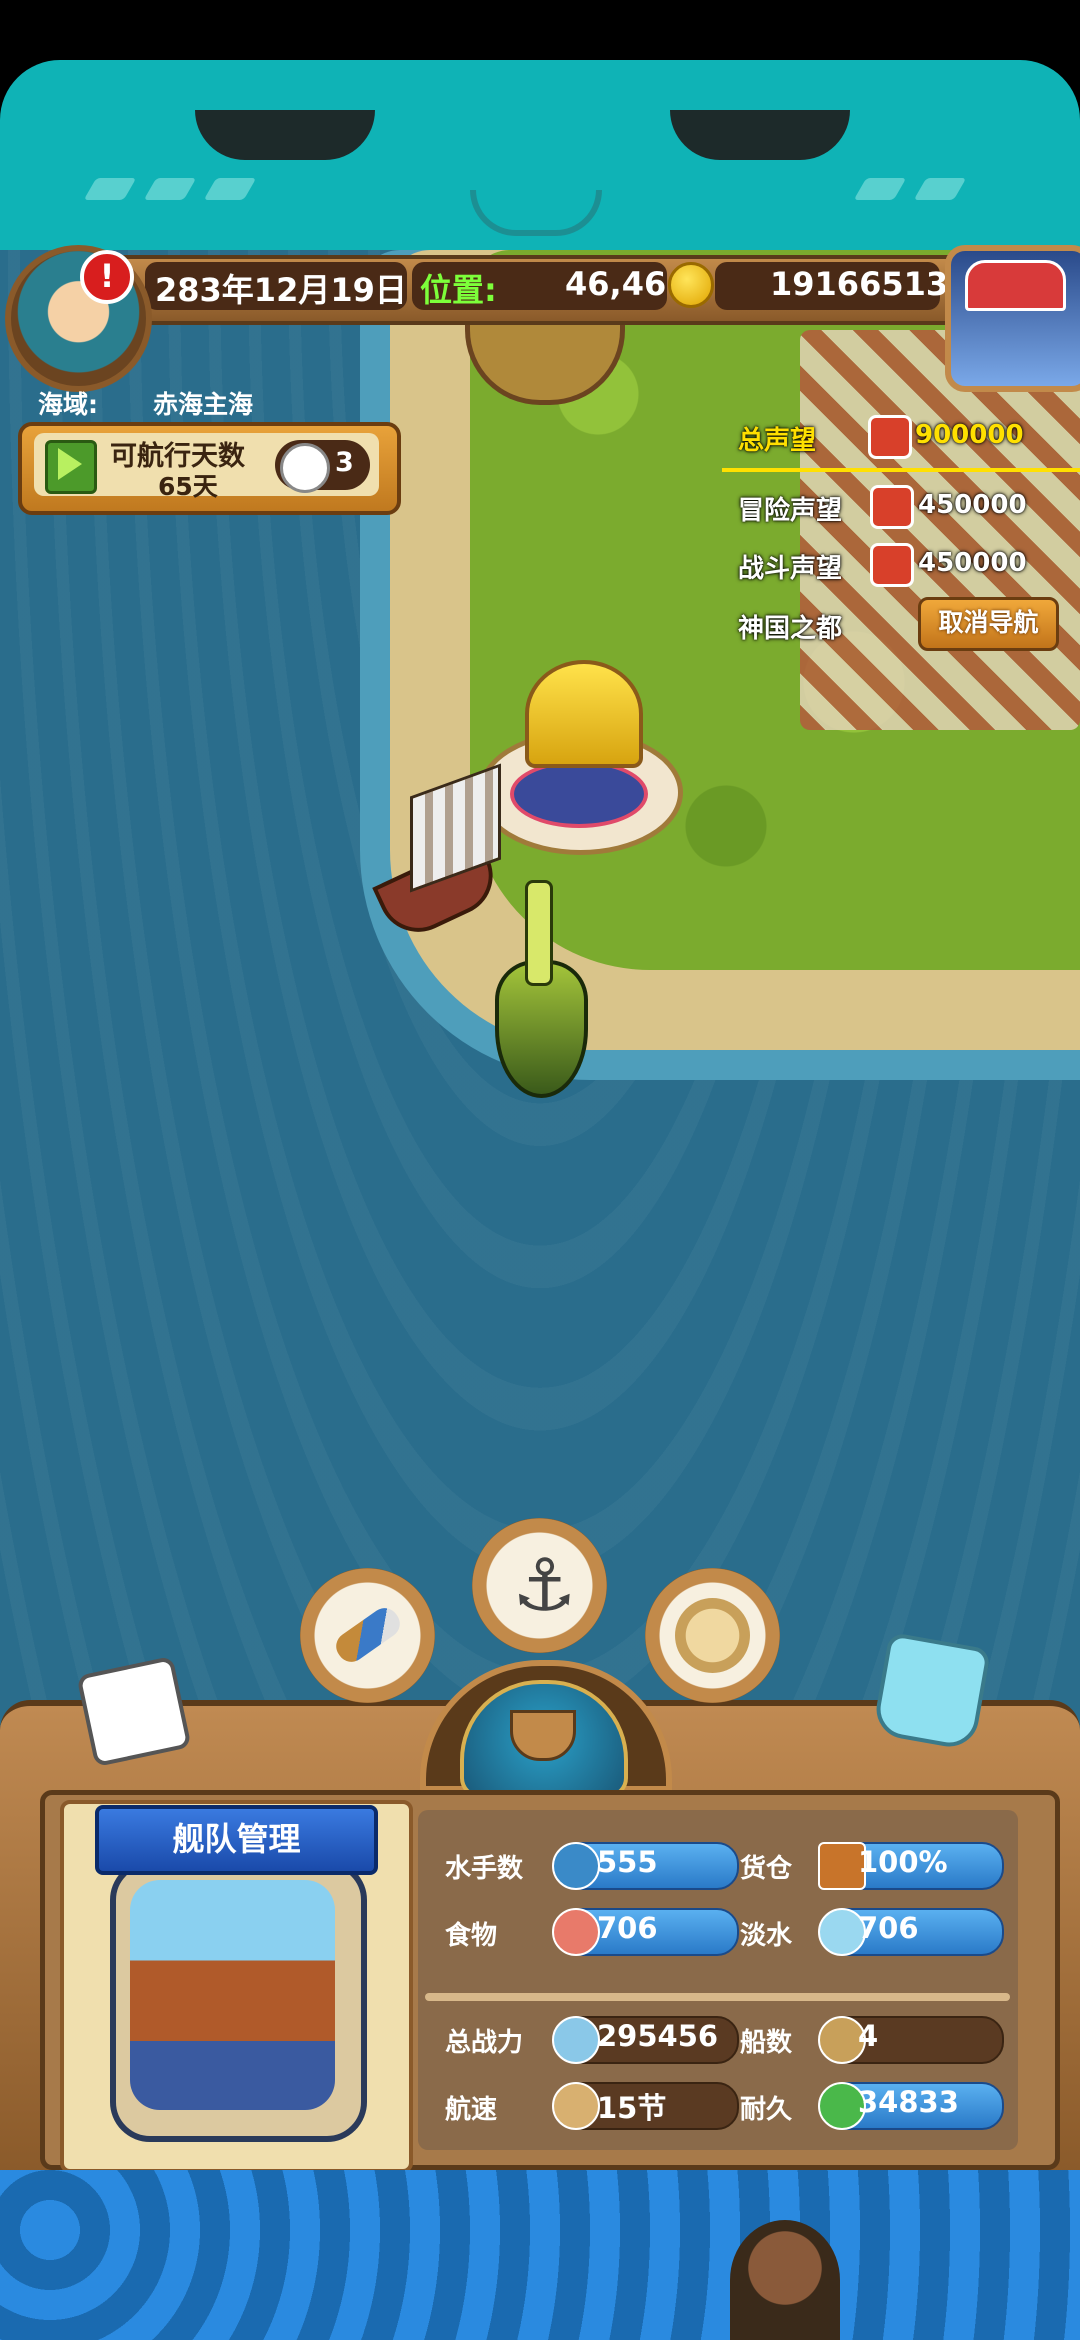 The width and height of the screenshot is (1080, 2340). I want to click on world-map-icon, so click(712, 1635).